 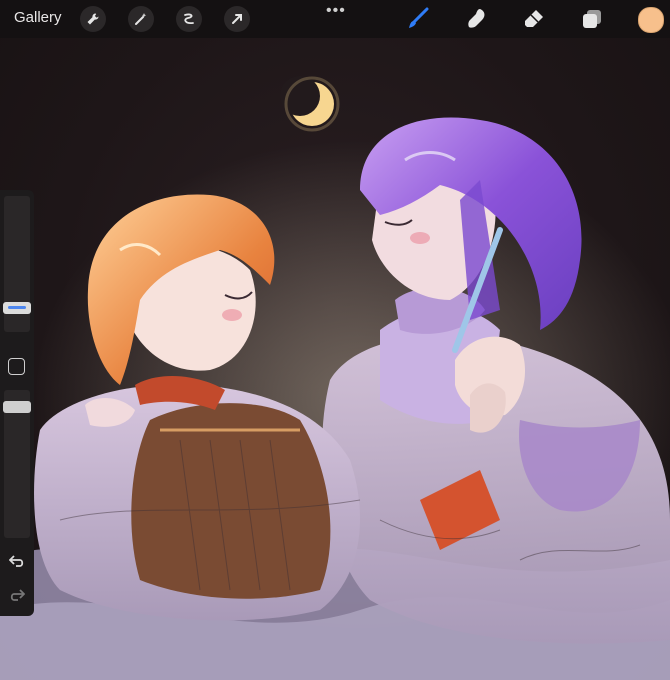 I want to click on magic-wand-icon, so click(x=141, y=19).